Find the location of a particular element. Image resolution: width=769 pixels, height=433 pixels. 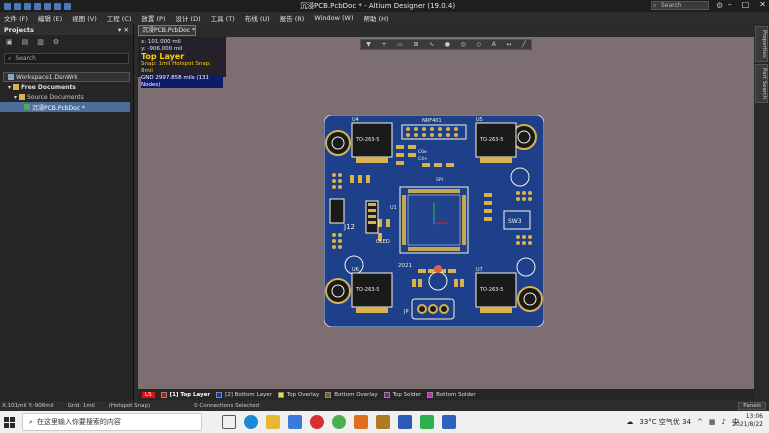

redo-icon is located at coordinates (67, 6).